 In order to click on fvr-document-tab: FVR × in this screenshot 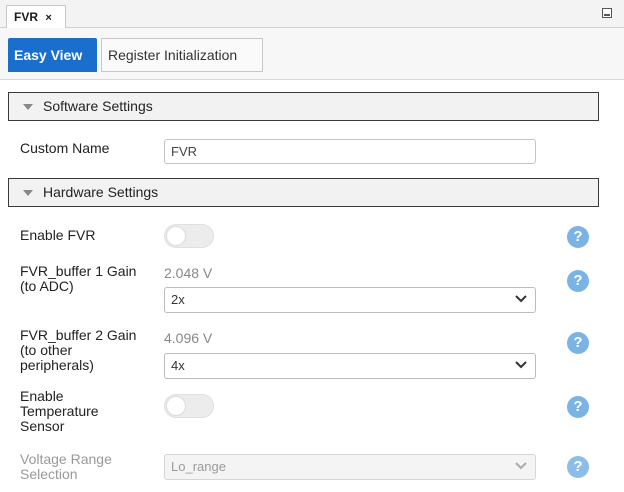, I will do `click(36, 16)`.